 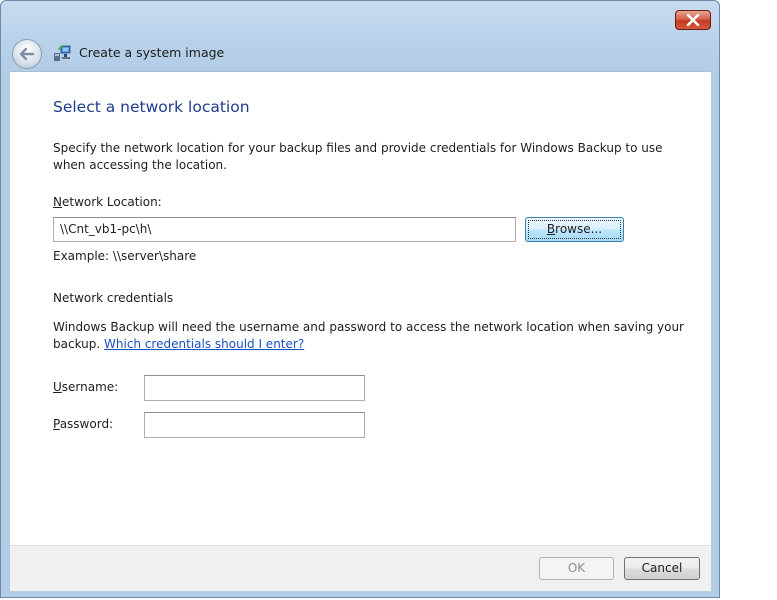 I want to click on navigation-bar: Create a system image, so click(x=360, y=54).